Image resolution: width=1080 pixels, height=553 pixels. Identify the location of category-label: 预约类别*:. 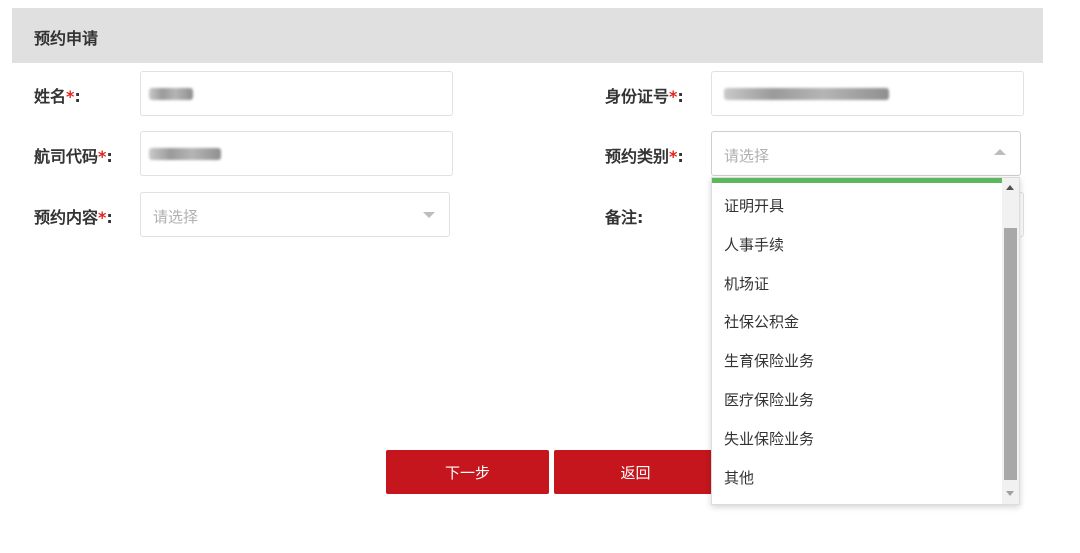
(644, 155).